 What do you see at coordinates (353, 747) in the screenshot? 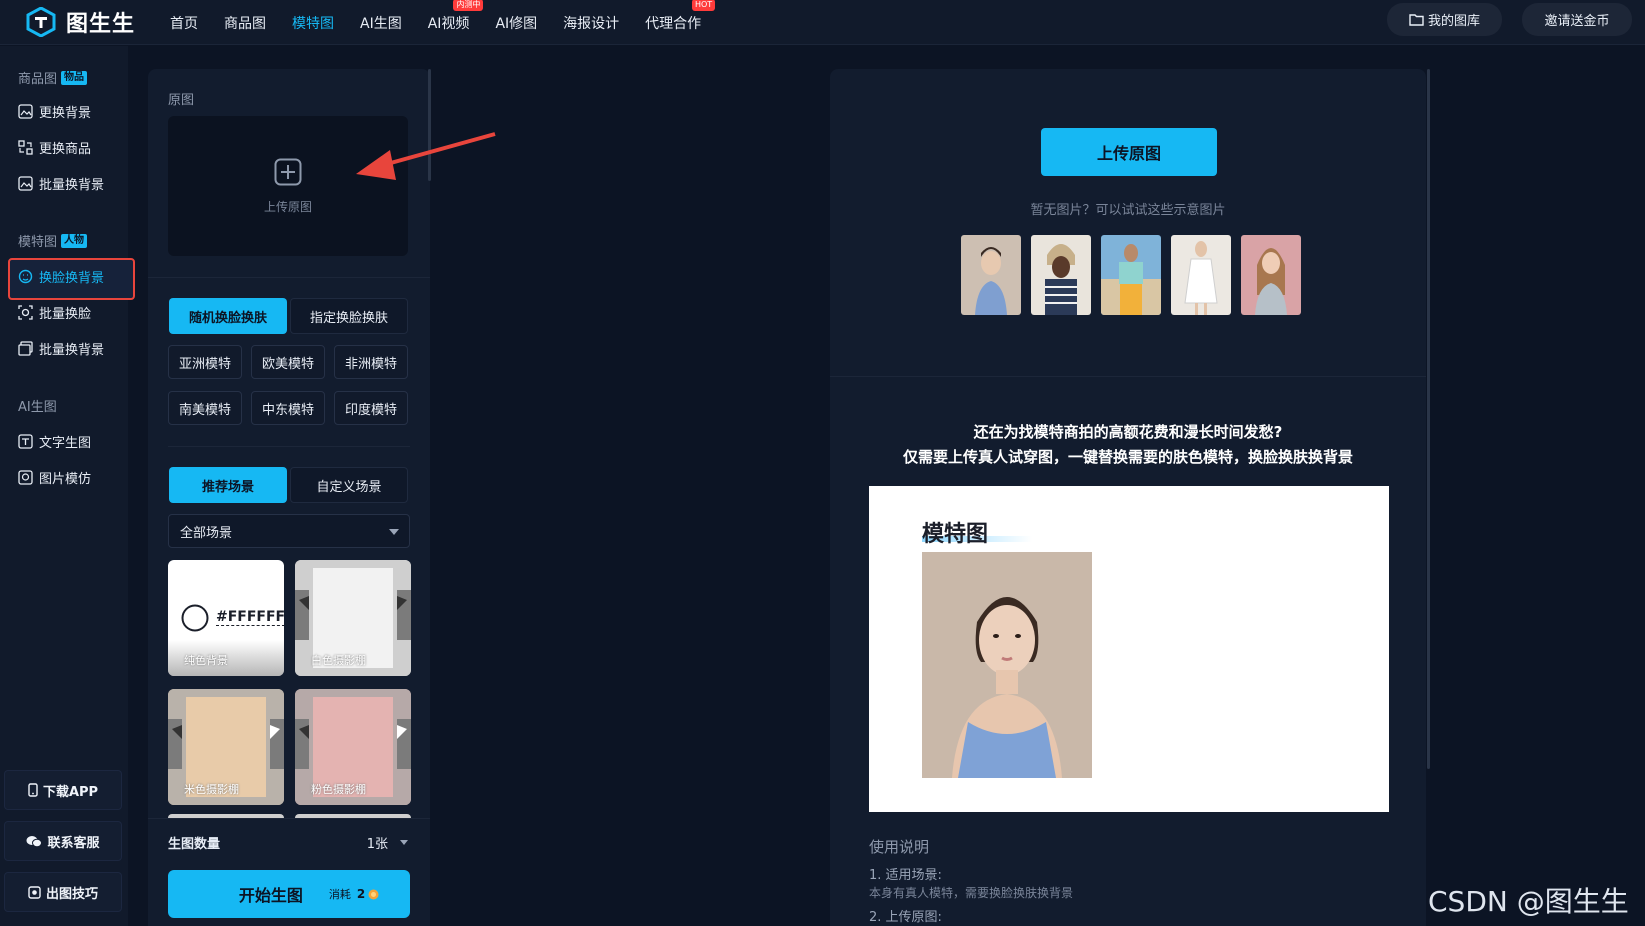
I see `scene-pink-studio: 粉色摄影棚` at bounding box center [353, 747].